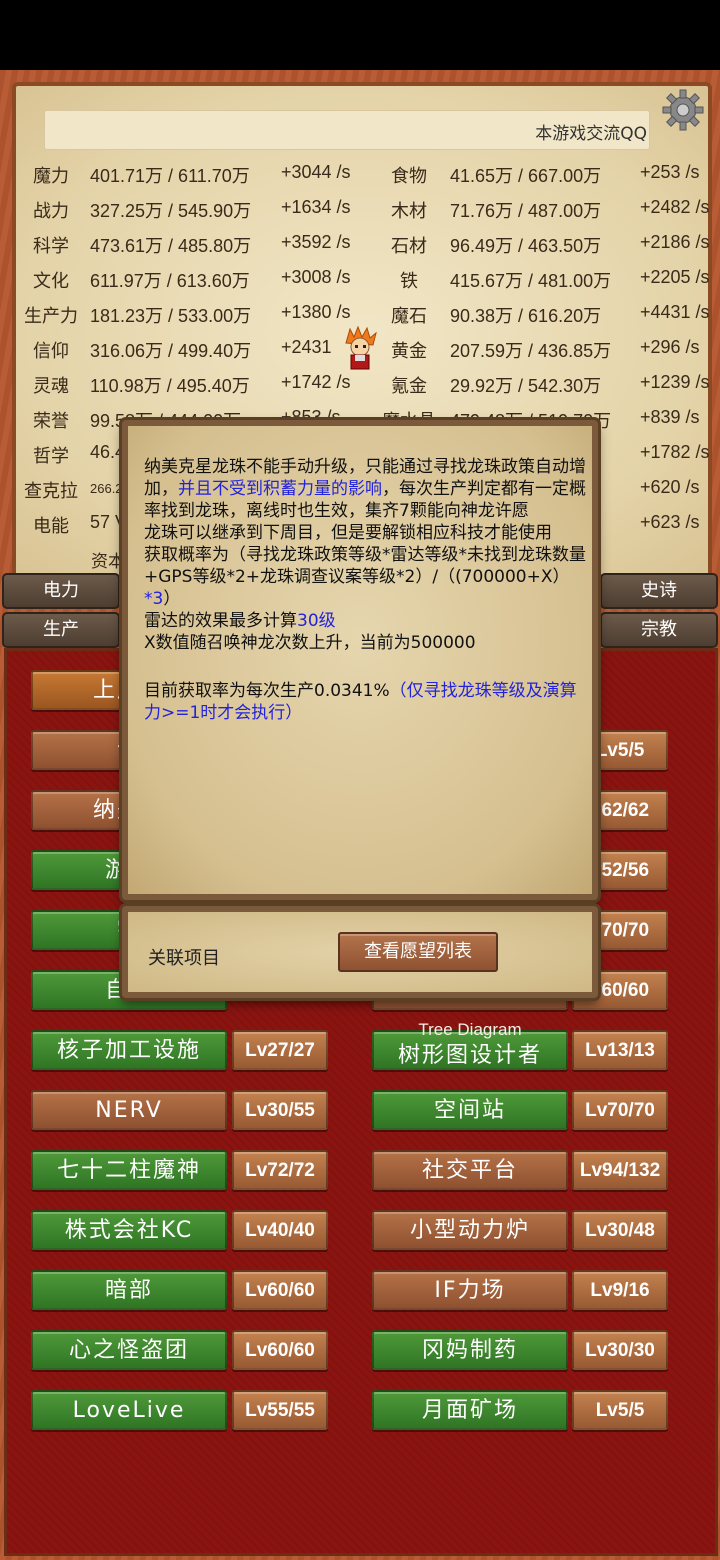 Image resolution: width=720 pixels, height=1560 pixels. I want to click on capital-label: 资本, so click(108, 562).